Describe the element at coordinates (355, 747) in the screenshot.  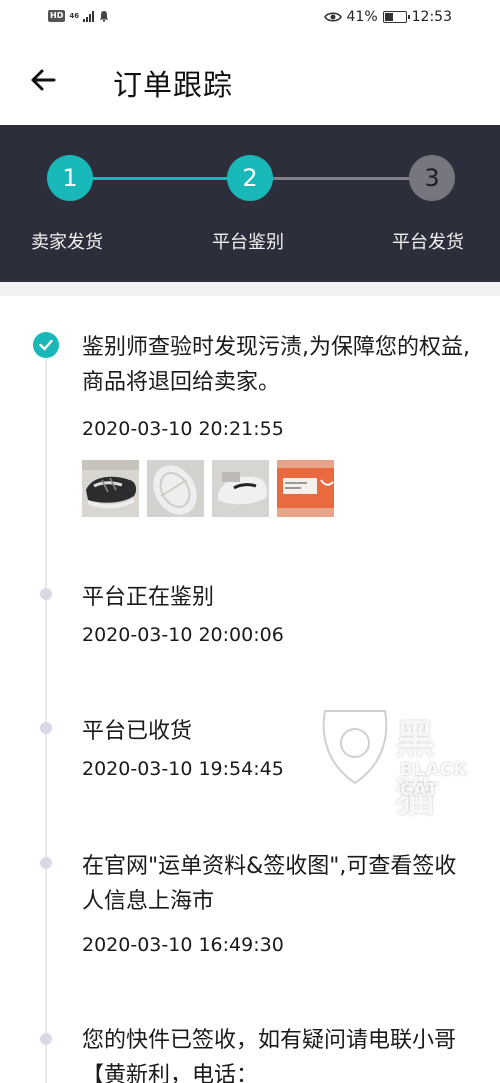
I see `black-cat-logo-icon` at that location.